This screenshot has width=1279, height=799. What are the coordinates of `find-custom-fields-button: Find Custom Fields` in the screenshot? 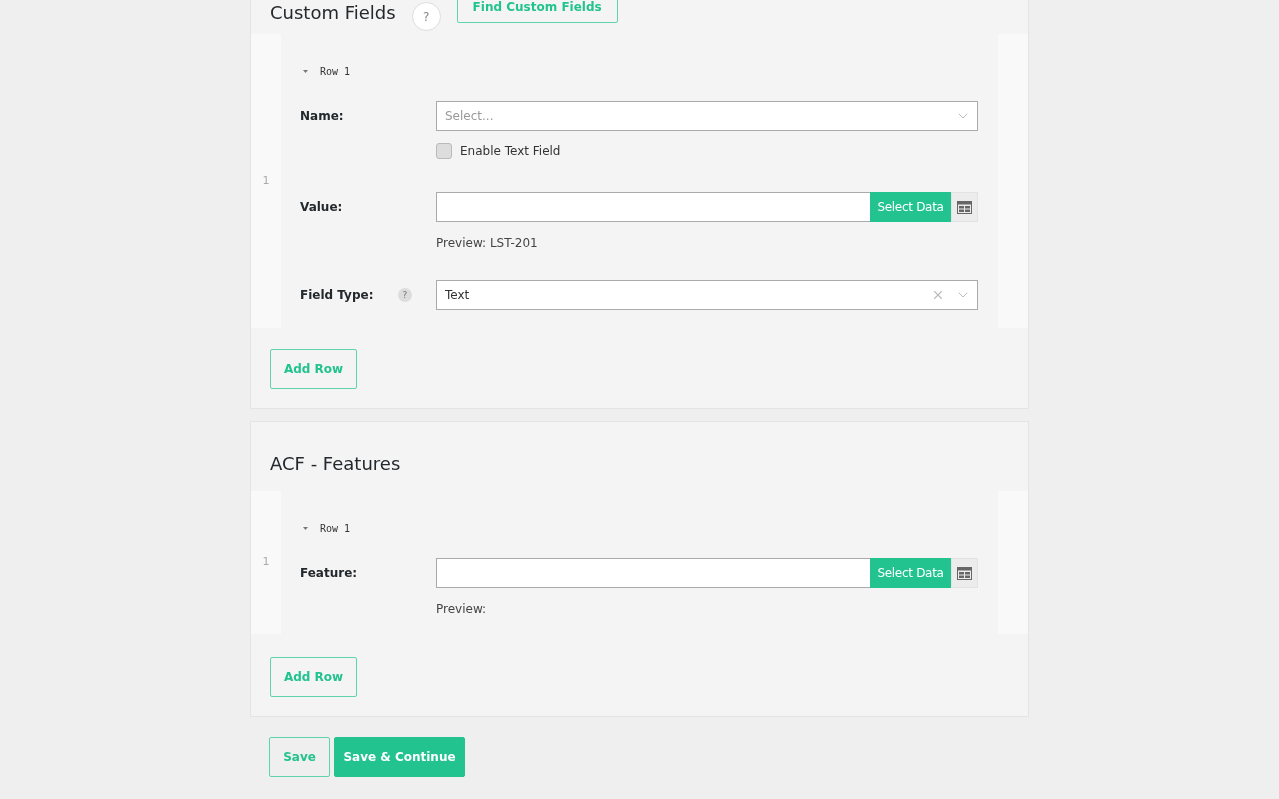 It's located at (537, 11).